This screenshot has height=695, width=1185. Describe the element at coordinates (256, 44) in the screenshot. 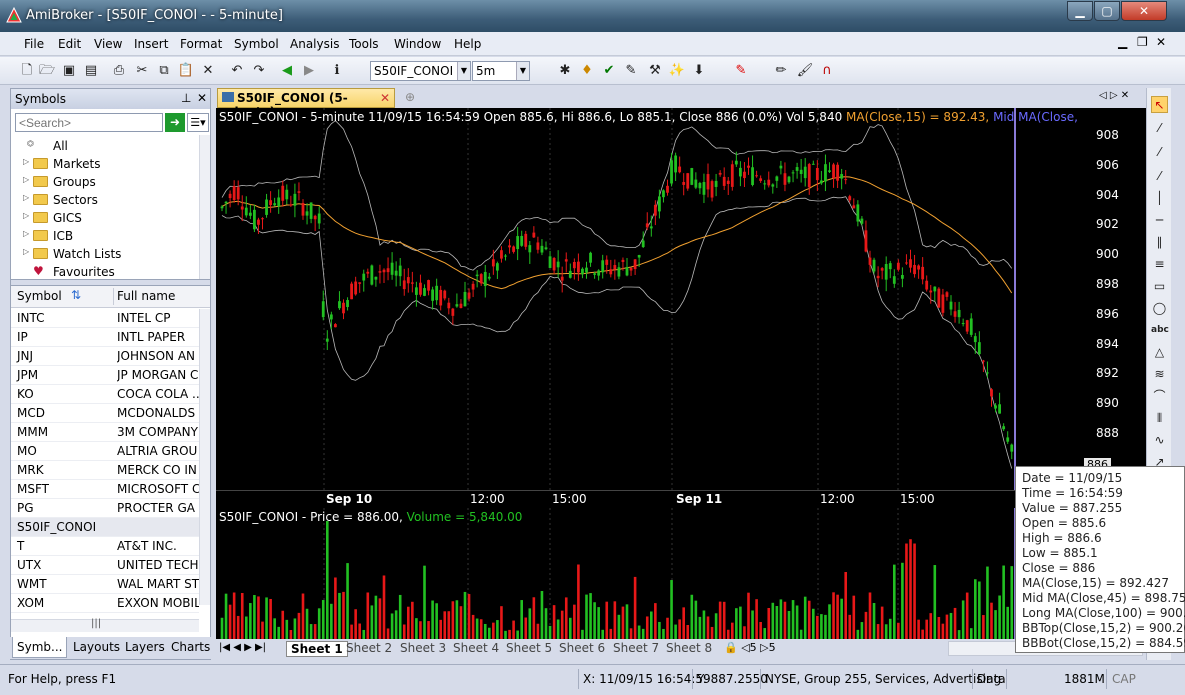

I see `menu-symbol: Symbol` at that location.